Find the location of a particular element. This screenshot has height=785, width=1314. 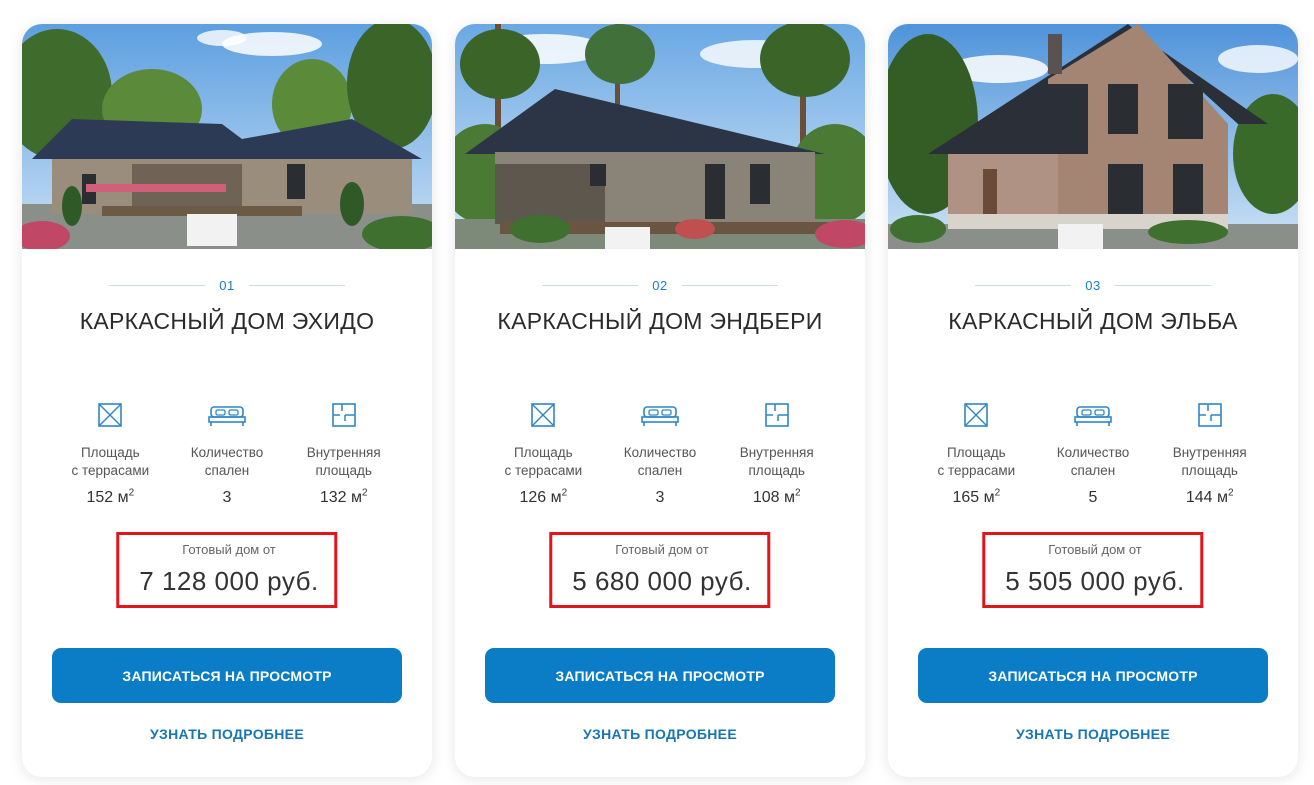

stat-value: 5 is located at coordinates (1093, 497).